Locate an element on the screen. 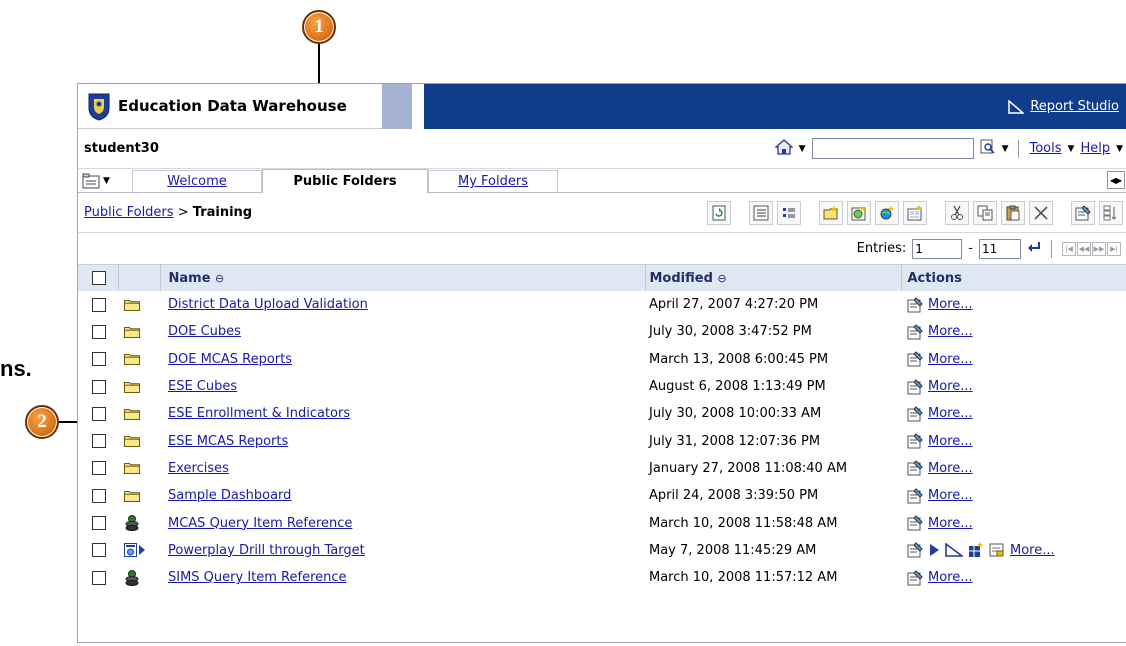 The height and width of the screenshot is (646, 1126). run-icon is located at coordinates (934, 550).